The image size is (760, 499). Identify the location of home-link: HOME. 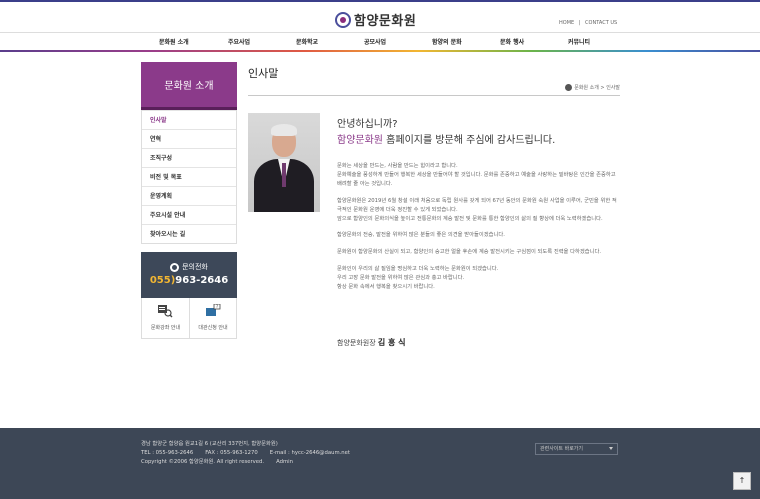
(566, 23).